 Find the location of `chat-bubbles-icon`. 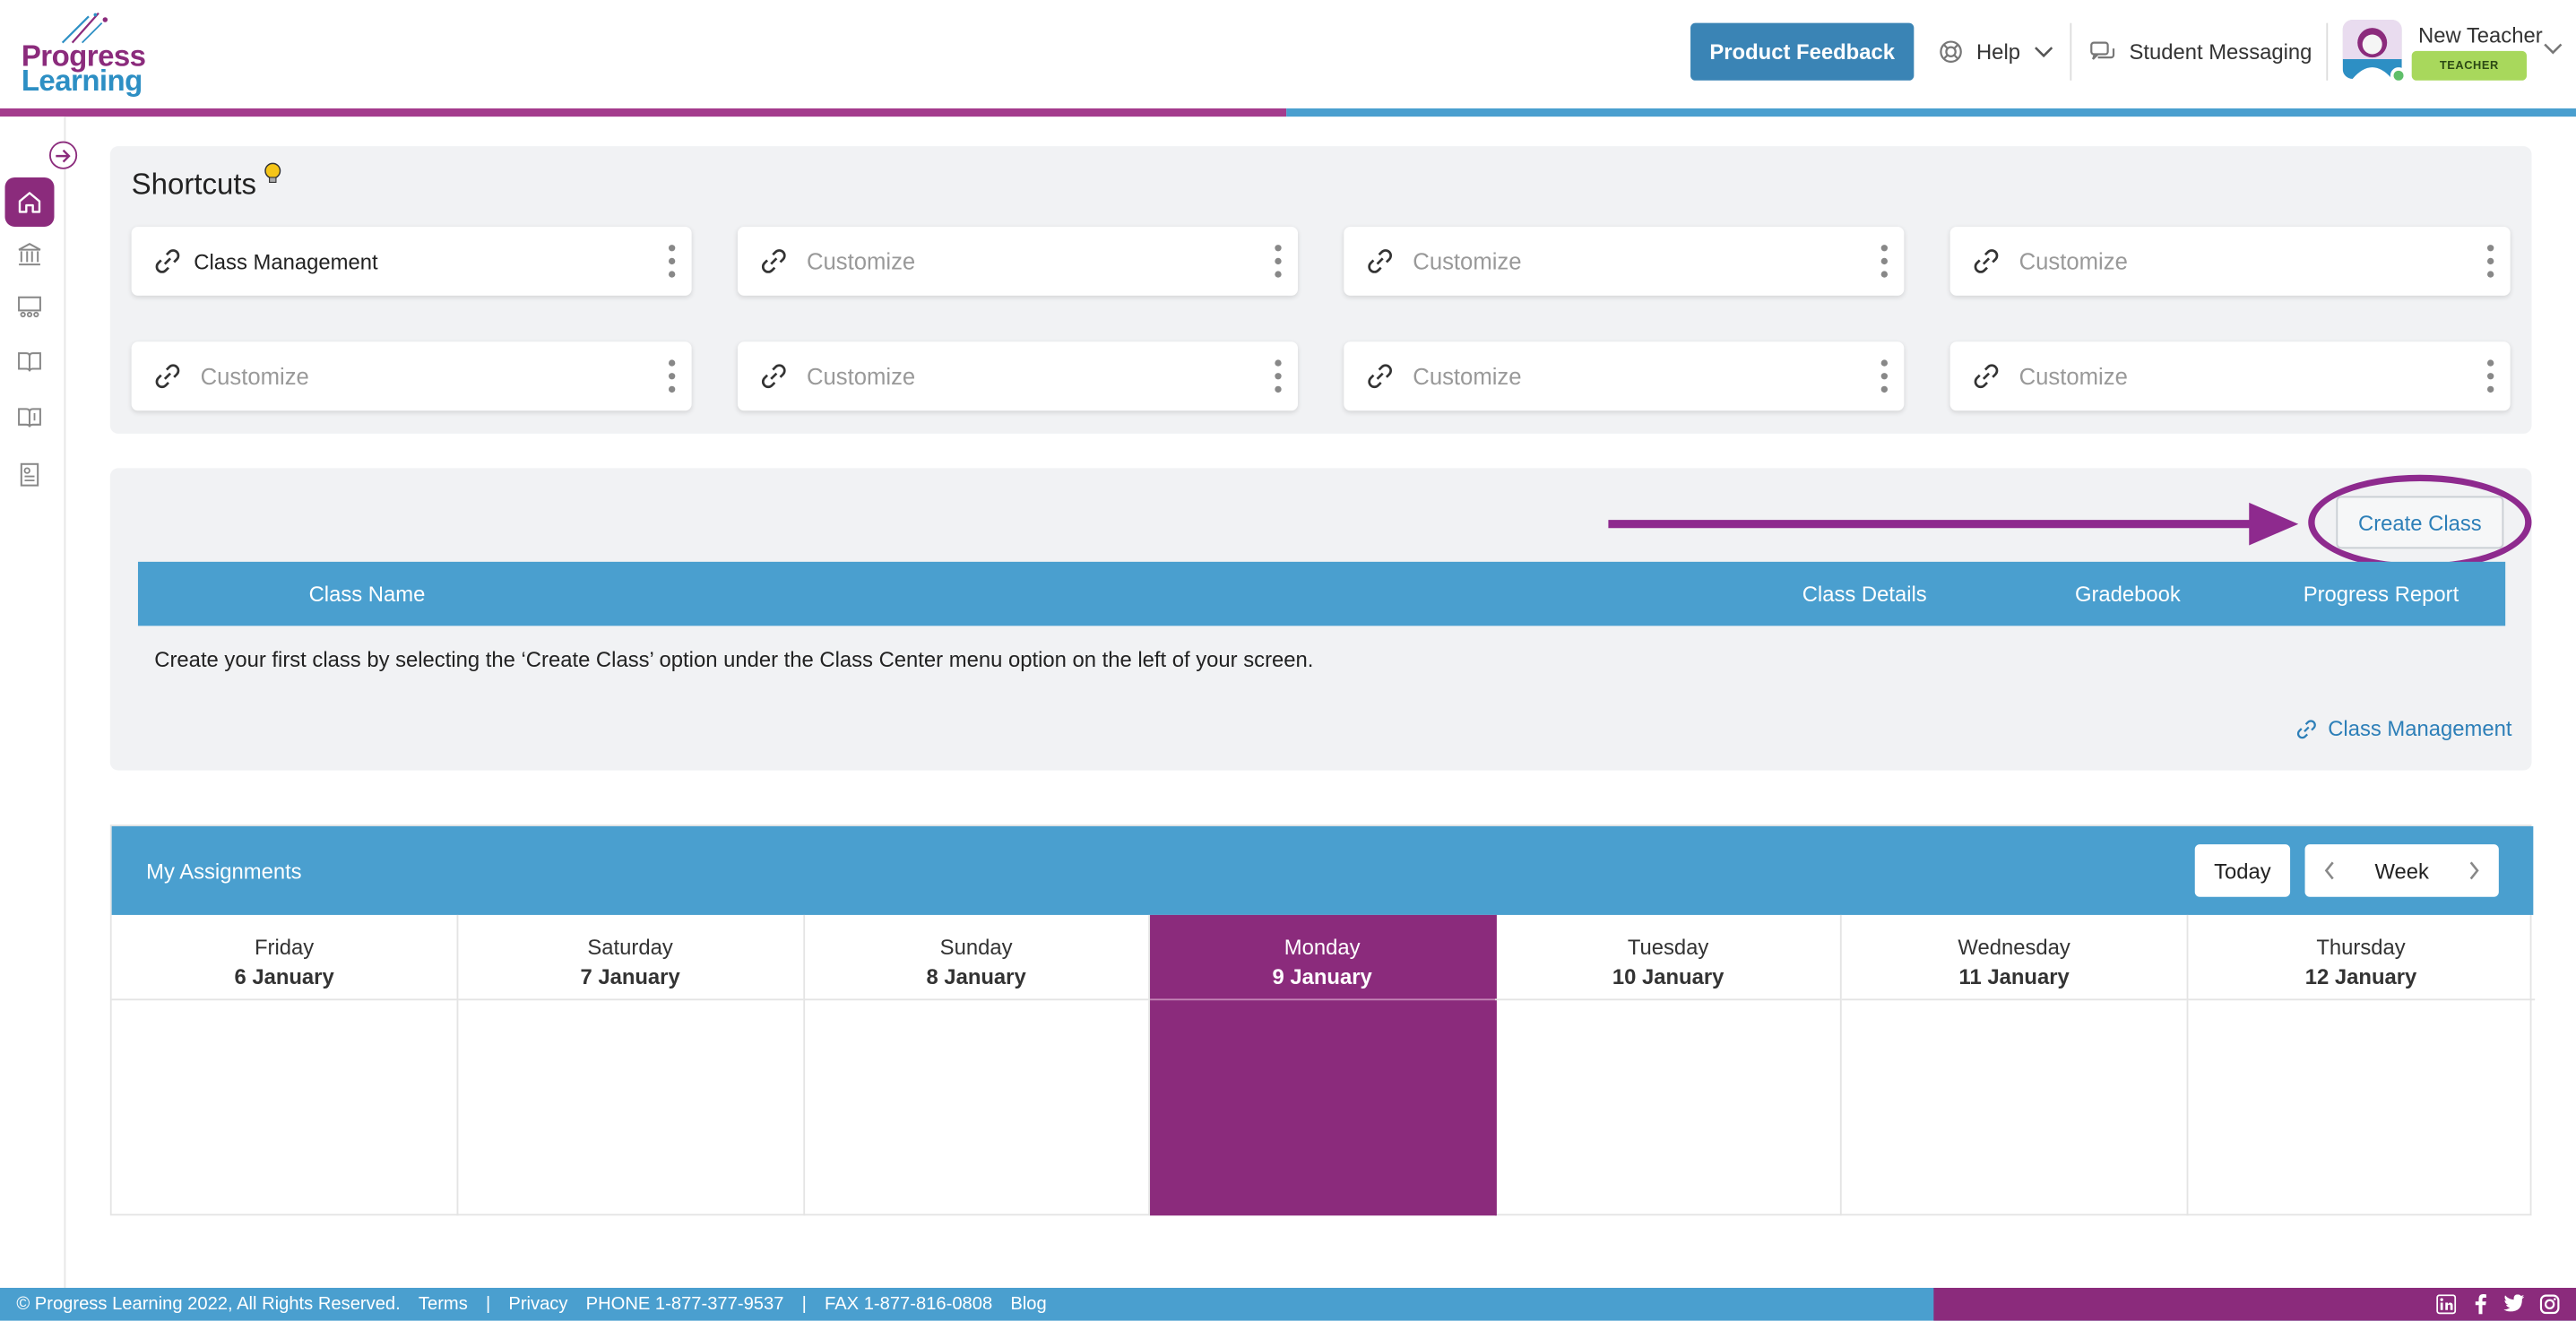

chat-bubbles-icon is located at coordinates (2102, 49).